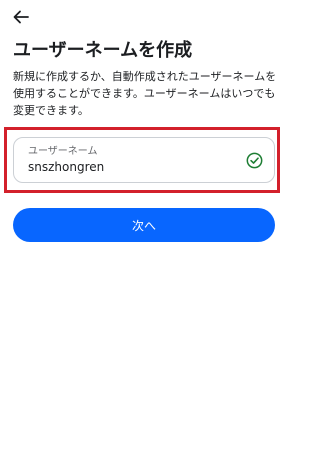 The image size is (320, 454). Describe the element at coordinates (103, 50) in the screenshot. I see `page-title: ユーザーネームを作成` at that location.